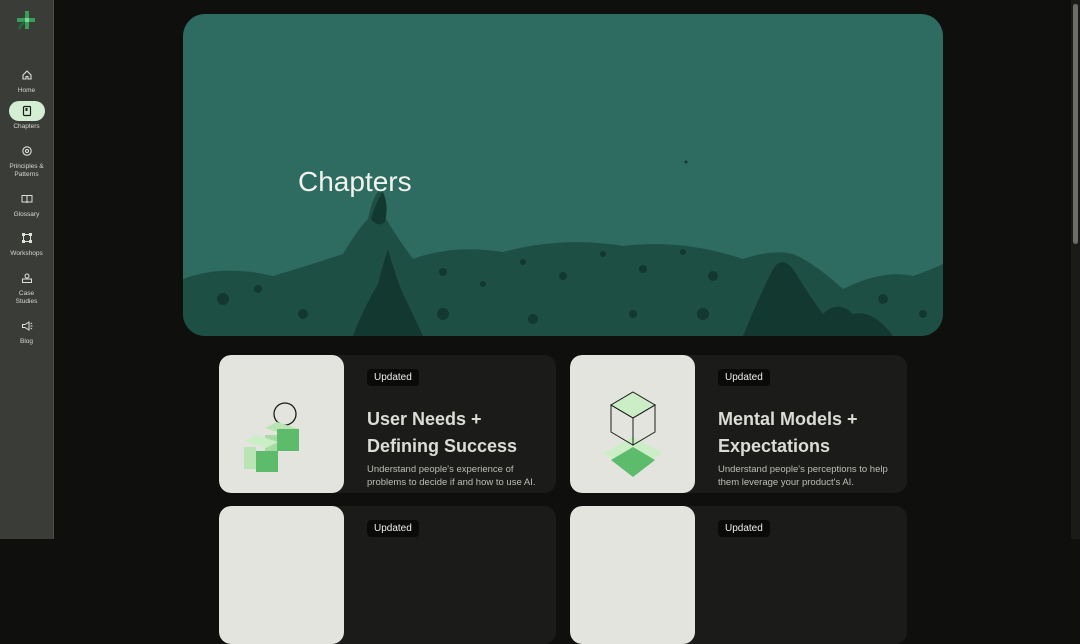  What do you see at coordinates (1075, 269) in the screenshot?
I see `scrollbar` at bounding box center [1075, 269].